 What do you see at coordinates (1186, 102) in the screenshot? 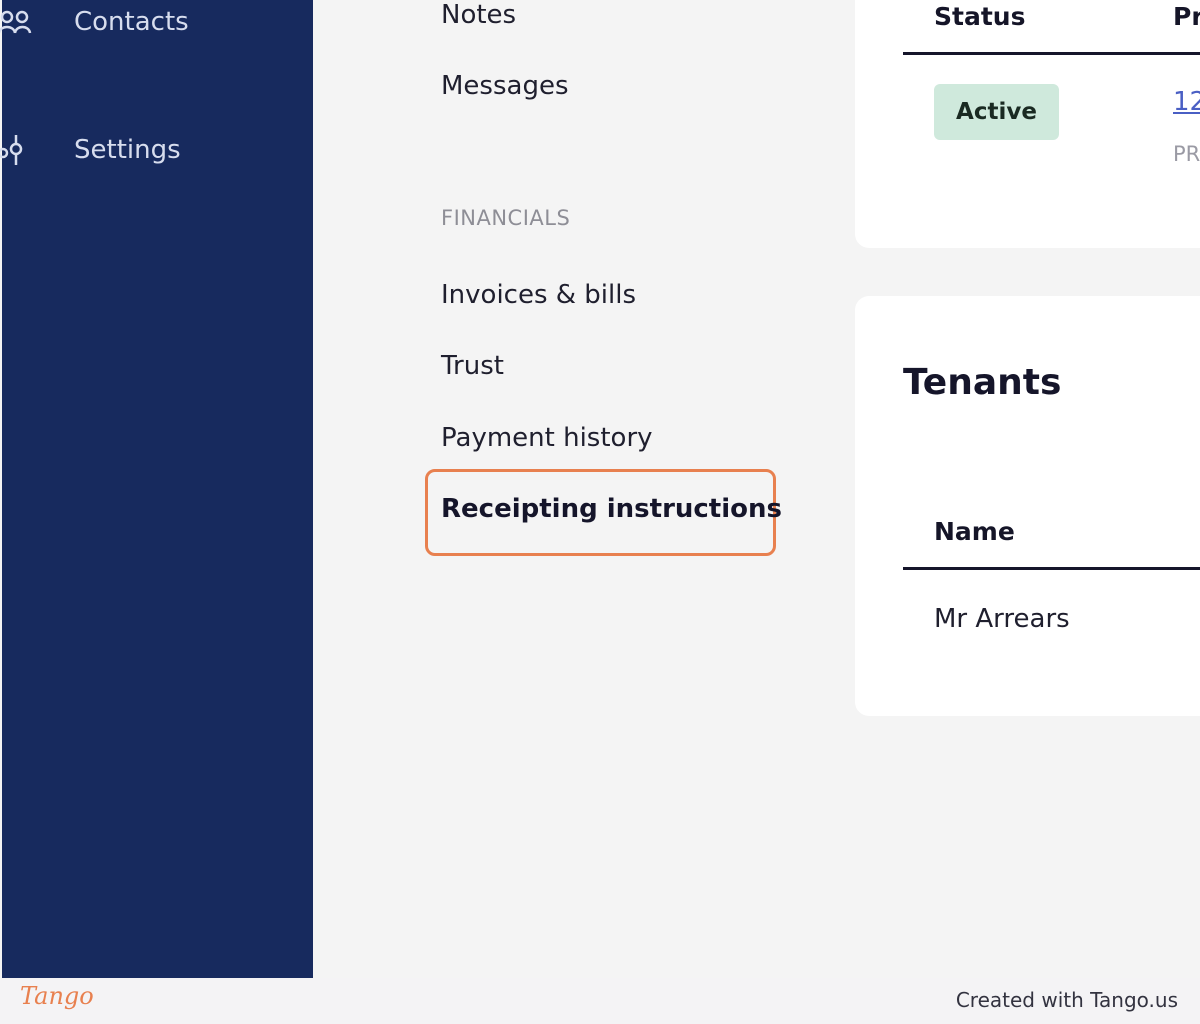
I see `property-link: 12` at bounding box center [1186, 102].